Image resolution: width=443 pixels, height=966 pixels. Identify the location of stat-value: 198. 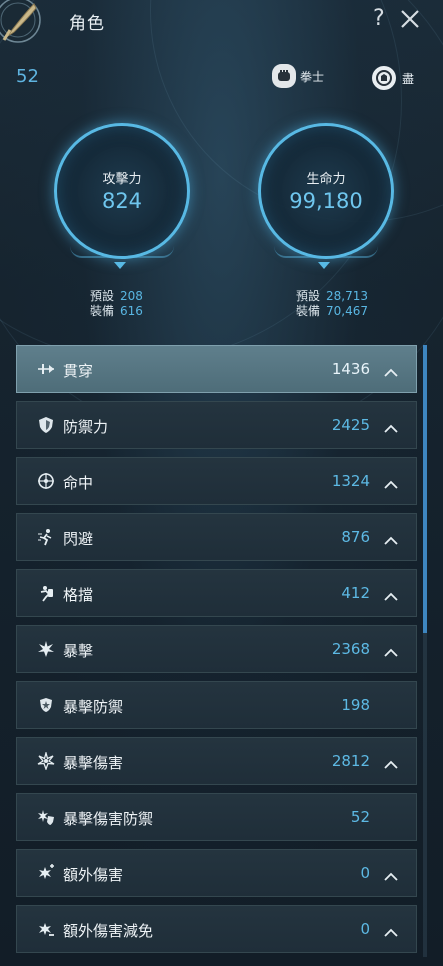
(355, 705).